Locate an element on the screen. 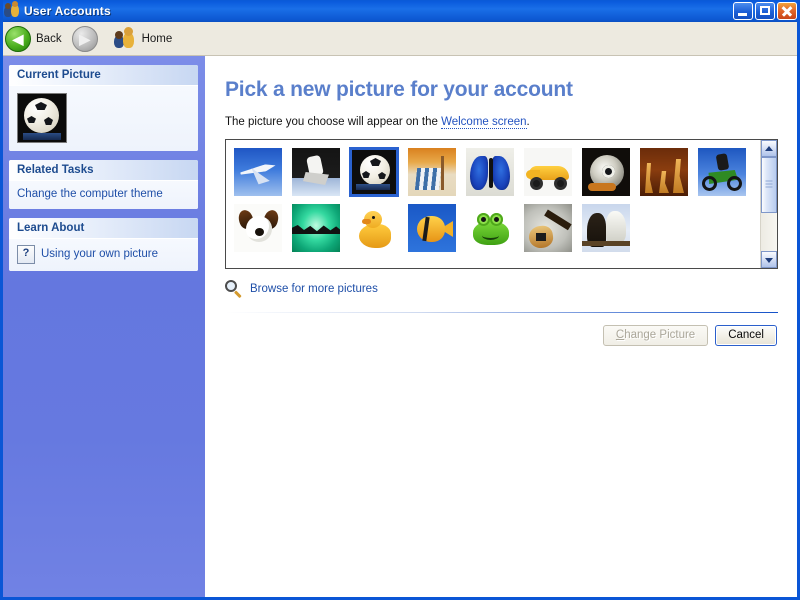  picture-thumbnail-dog is located at coordinates (258, 228).